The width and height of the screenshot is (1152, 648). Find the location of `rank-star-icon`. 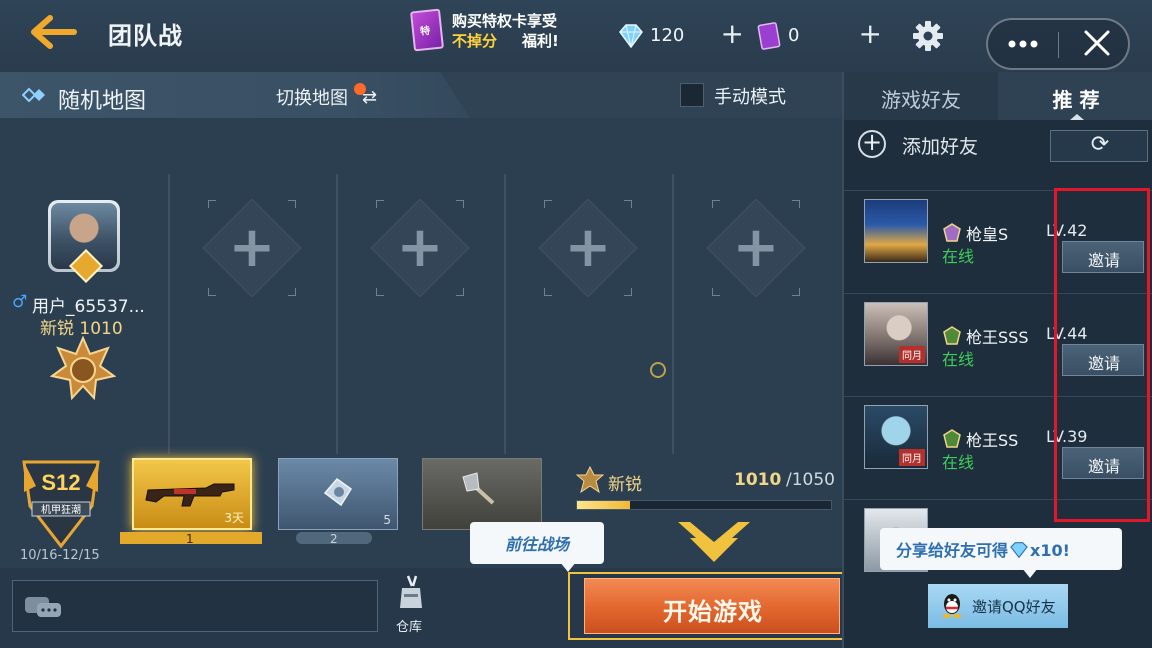

rank-star-icon is located at coordinates (590, 480).